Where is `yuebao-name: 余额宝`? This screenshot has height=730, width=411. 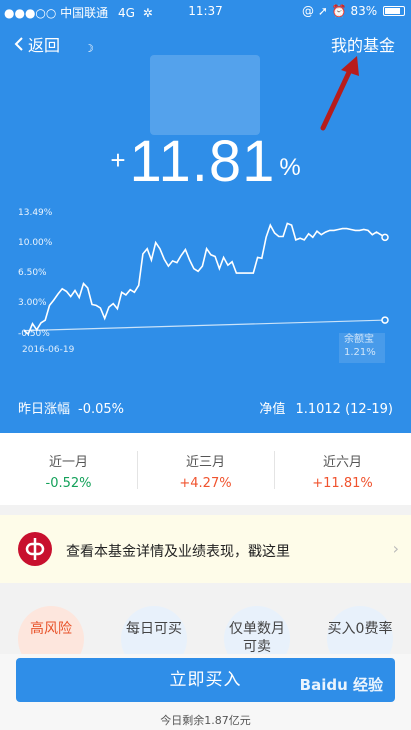
yuebao-name: 余额宝 is located at coordinates (359, 339).